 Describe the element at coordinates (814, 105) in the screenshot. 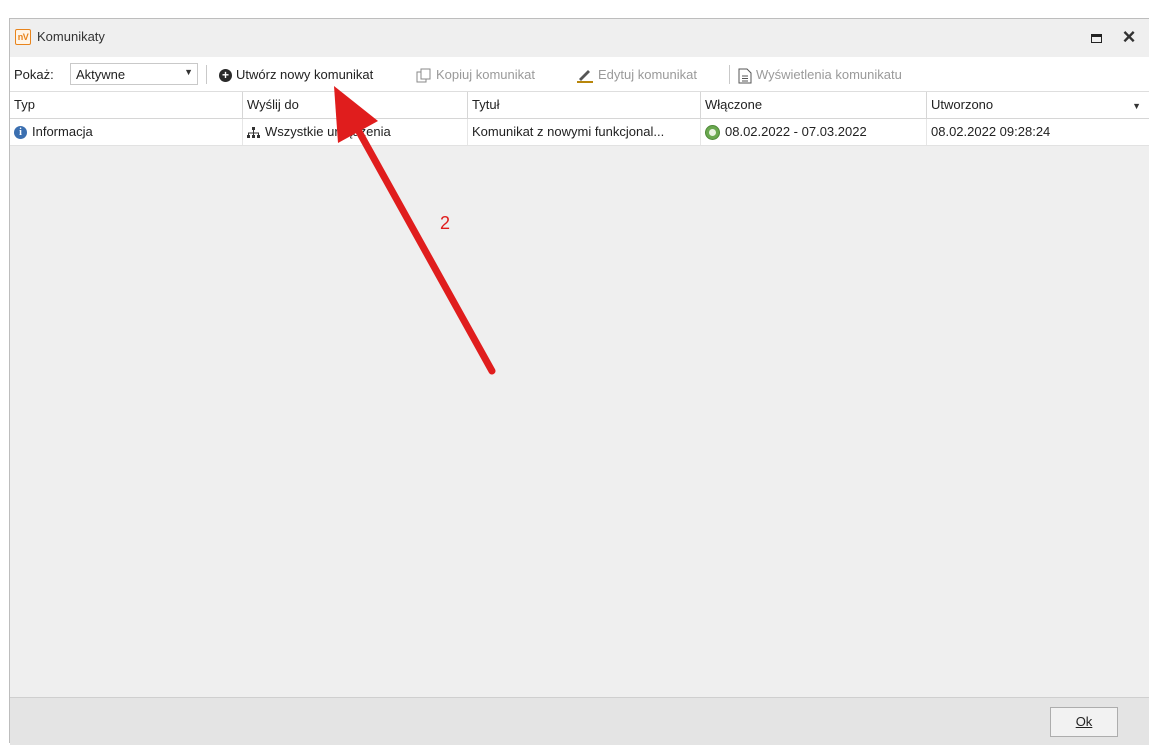

I see `column-header-enabled: Włączone` at that location.